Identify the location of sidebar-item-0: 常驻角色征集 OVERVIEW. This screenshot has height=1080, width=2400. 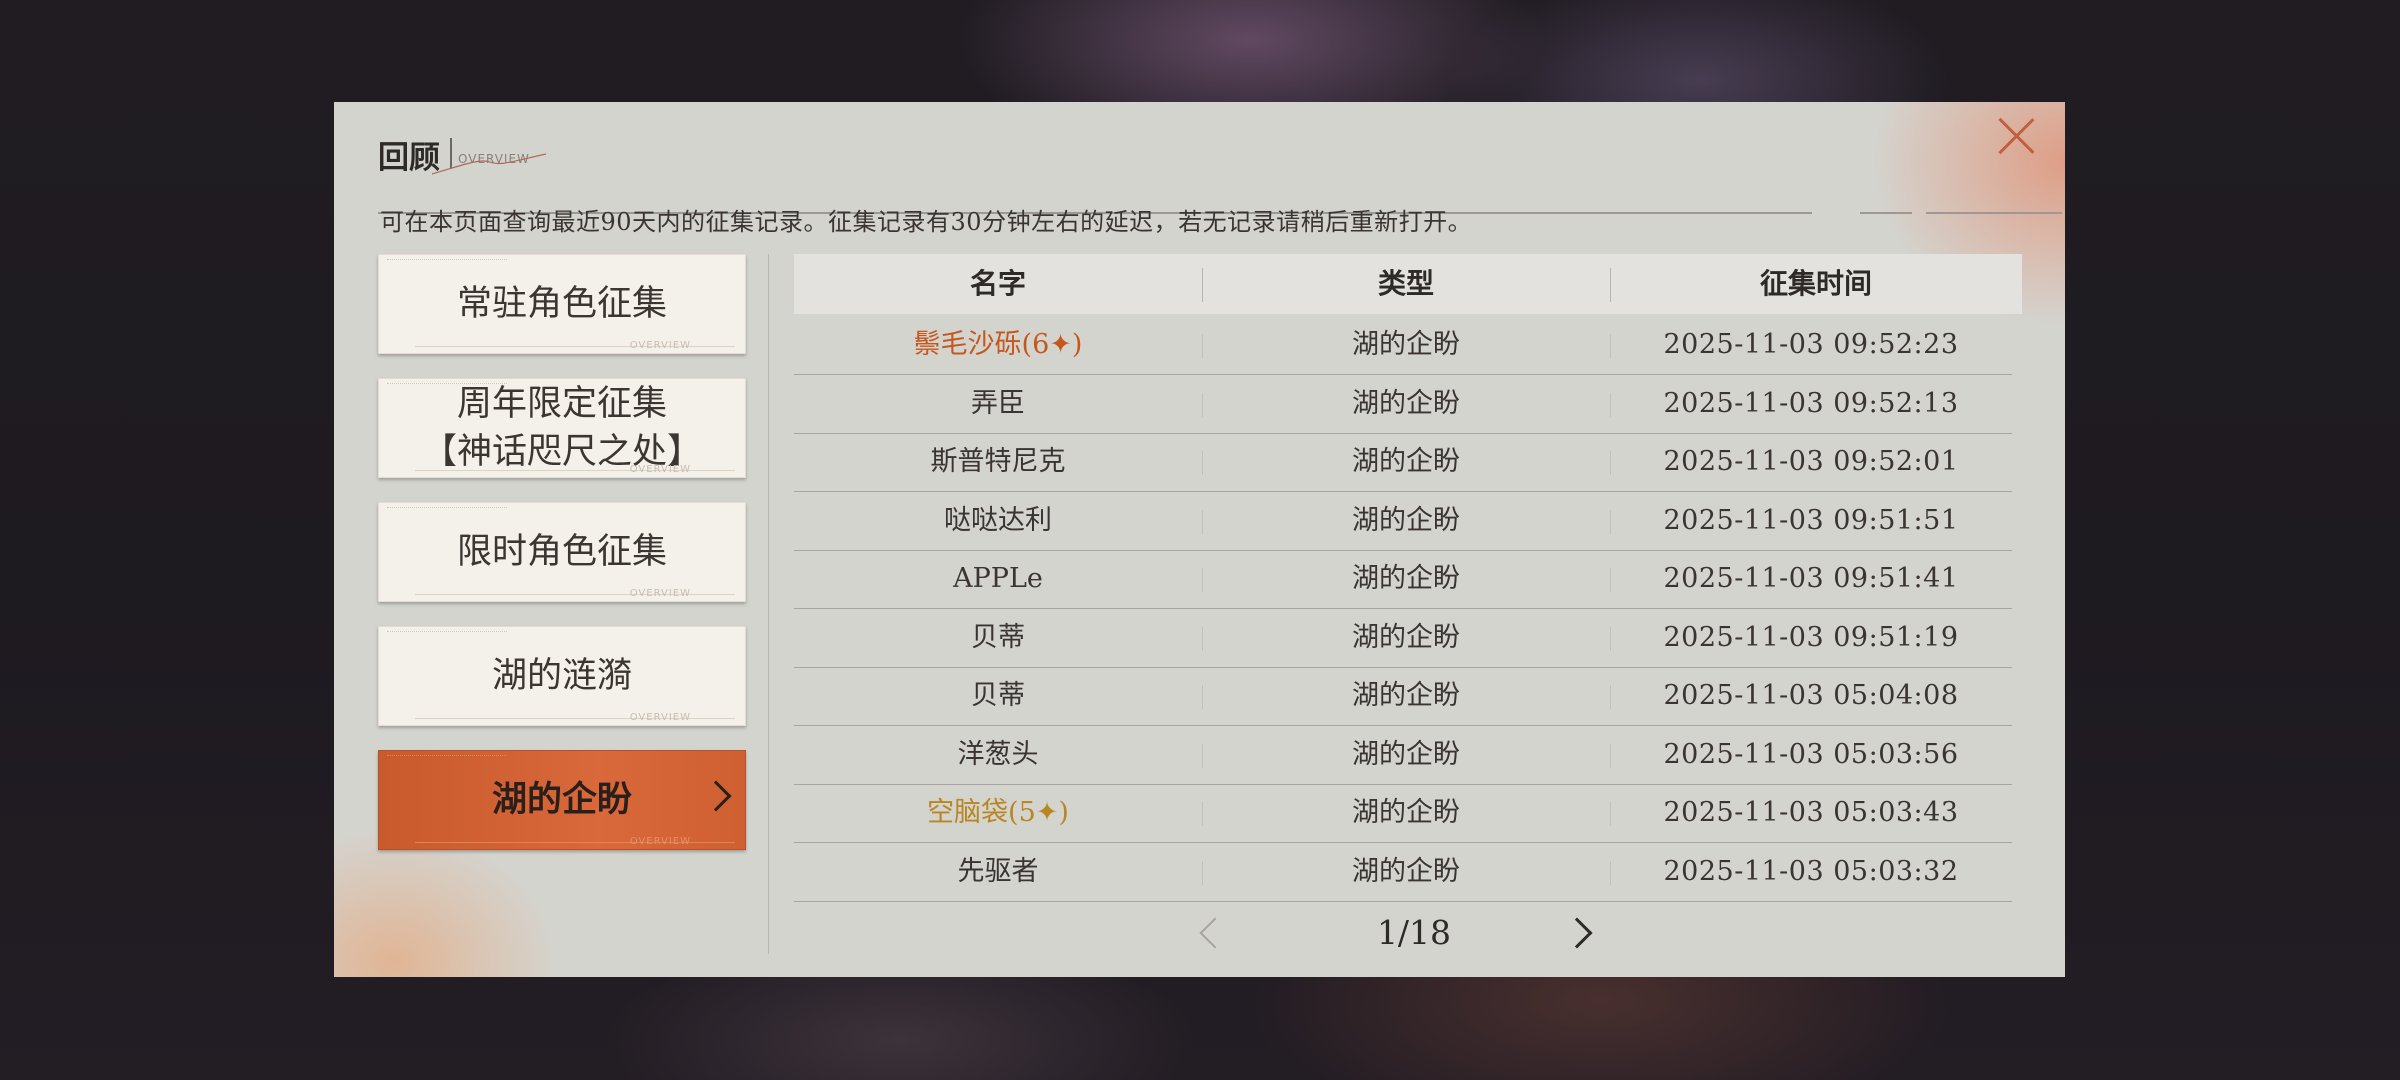
(562, 304).